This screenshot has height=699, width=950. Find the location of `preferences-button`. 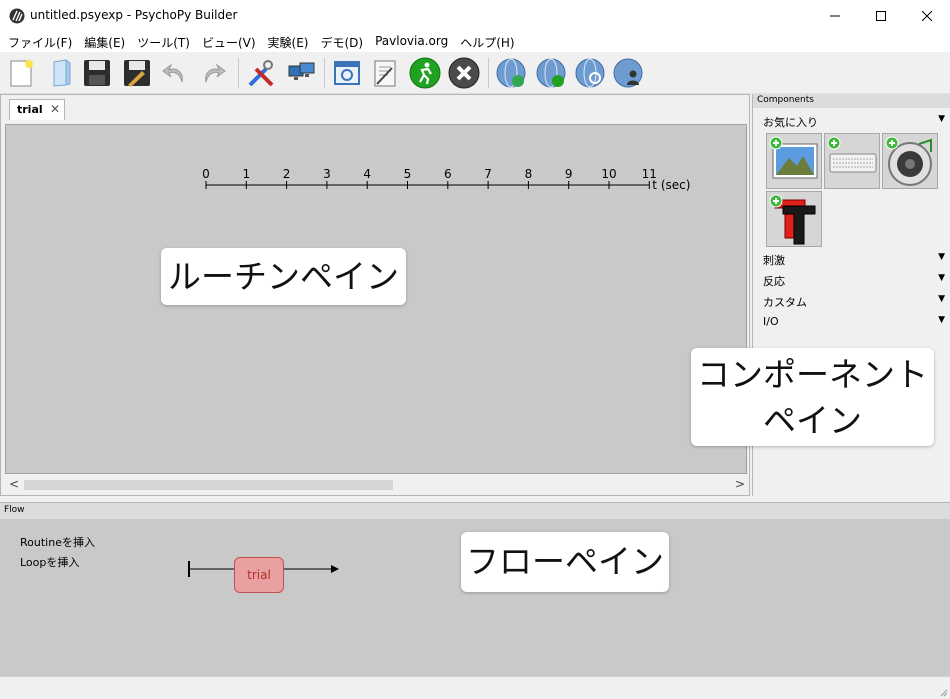

preferences-button is located at coordinates (261, 73).